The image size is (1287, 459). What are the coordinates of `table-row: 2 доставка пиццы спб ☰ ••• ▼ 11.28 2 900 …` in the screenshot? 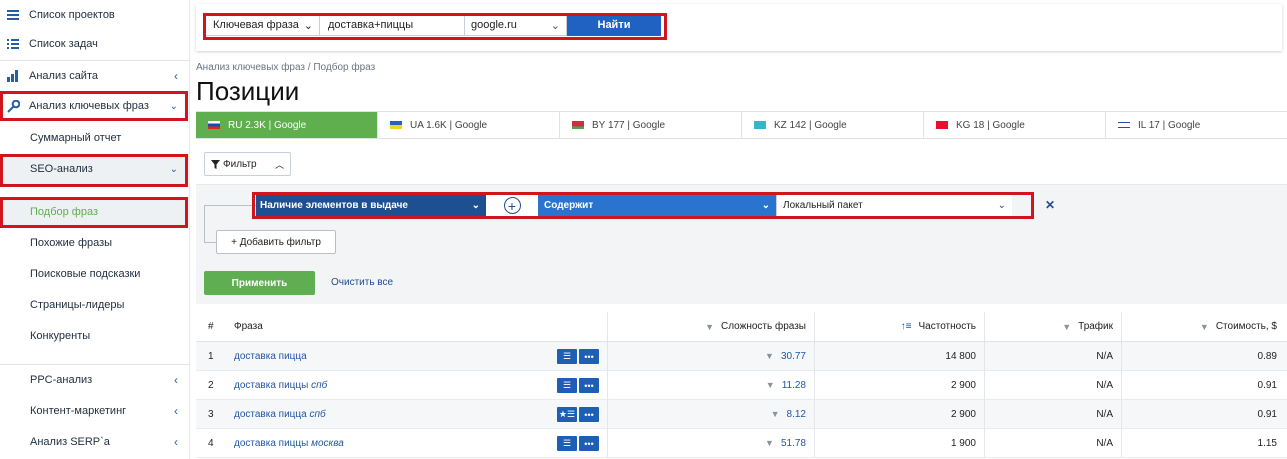 It's located at (741, 385).